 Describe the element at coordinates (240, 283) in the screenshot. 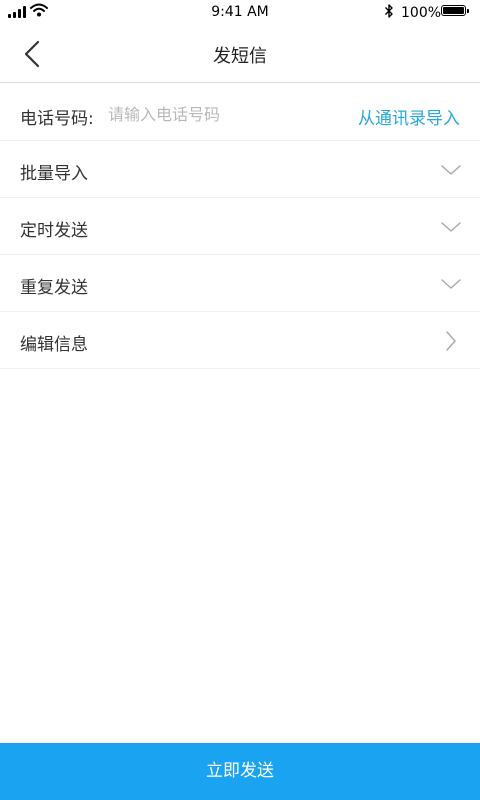

I see `row-repeat-send: 重复发送` at that location.